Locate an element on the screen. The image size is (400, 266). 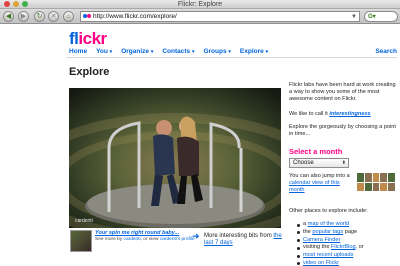
page-title: Explore is located at coordinates (89, 72).